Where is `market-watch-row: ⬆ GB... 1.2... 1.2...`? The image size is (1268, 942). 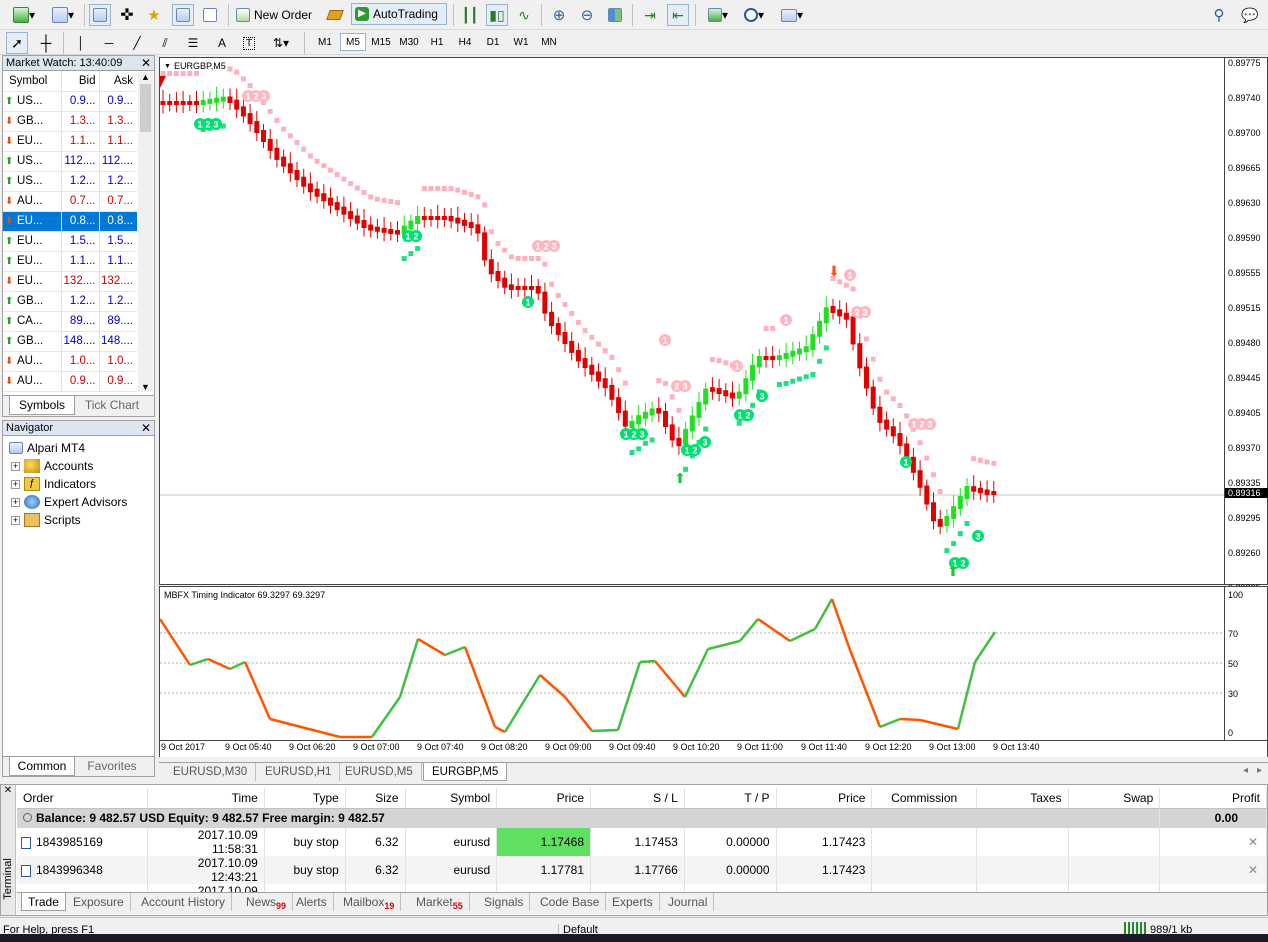
market-watch-row: ⬆ GB... 1.2... 1.2... is located at coordinates (70, 301).